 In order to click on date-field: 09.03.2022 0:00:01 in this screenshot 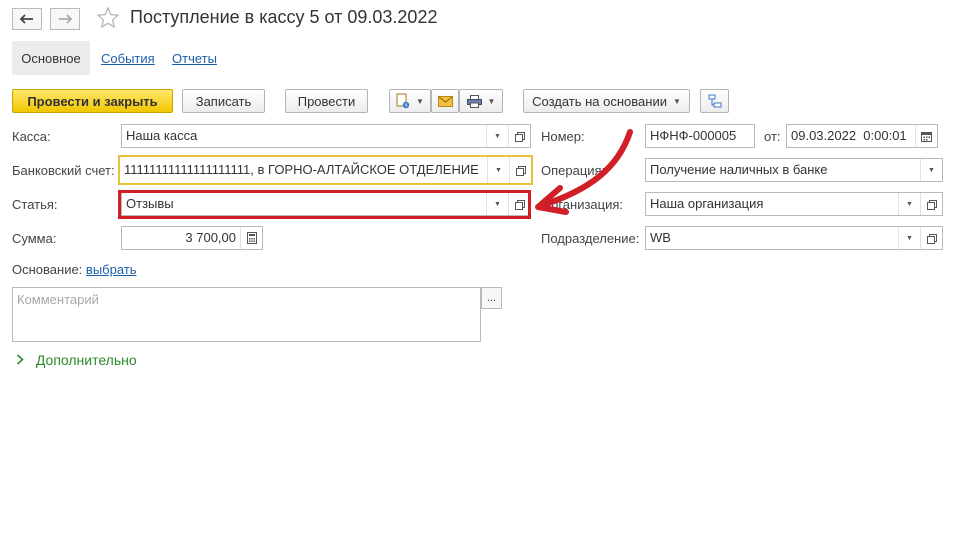, I will do `click(862, 136)`.